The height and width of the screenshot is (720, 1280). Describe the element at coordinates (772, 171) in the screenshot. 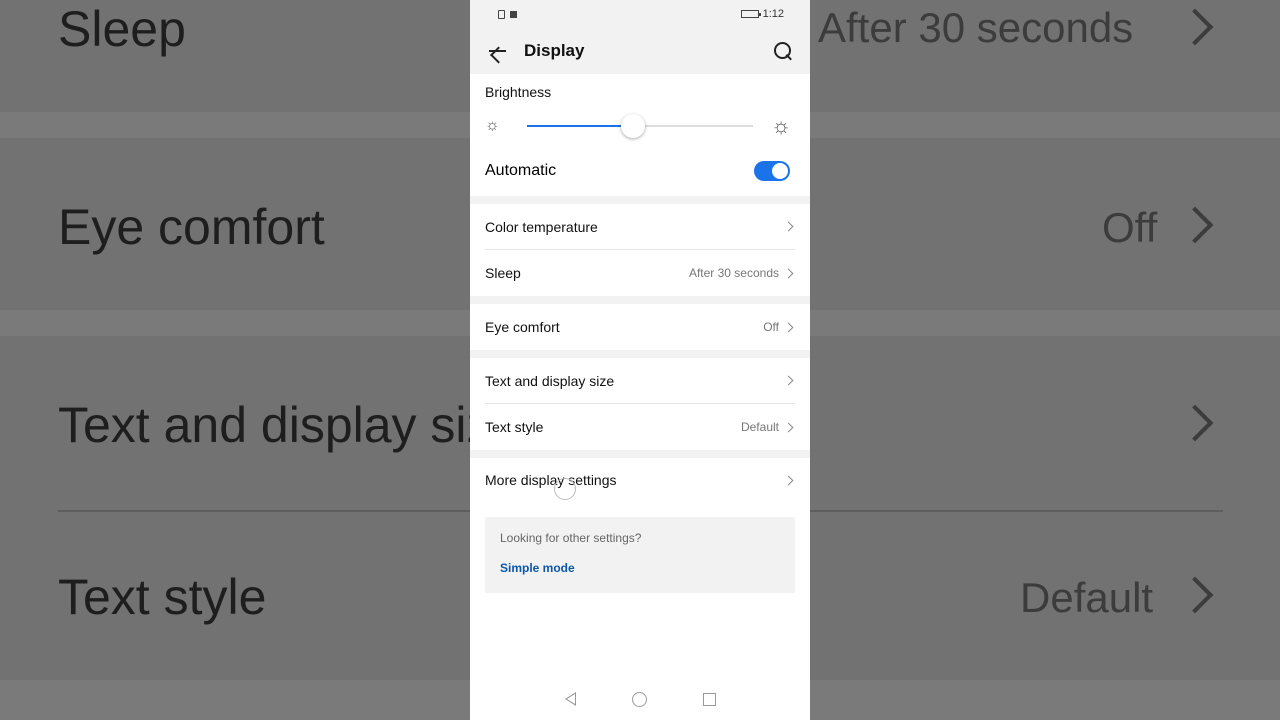

I see `automatic-toggle` at that location.